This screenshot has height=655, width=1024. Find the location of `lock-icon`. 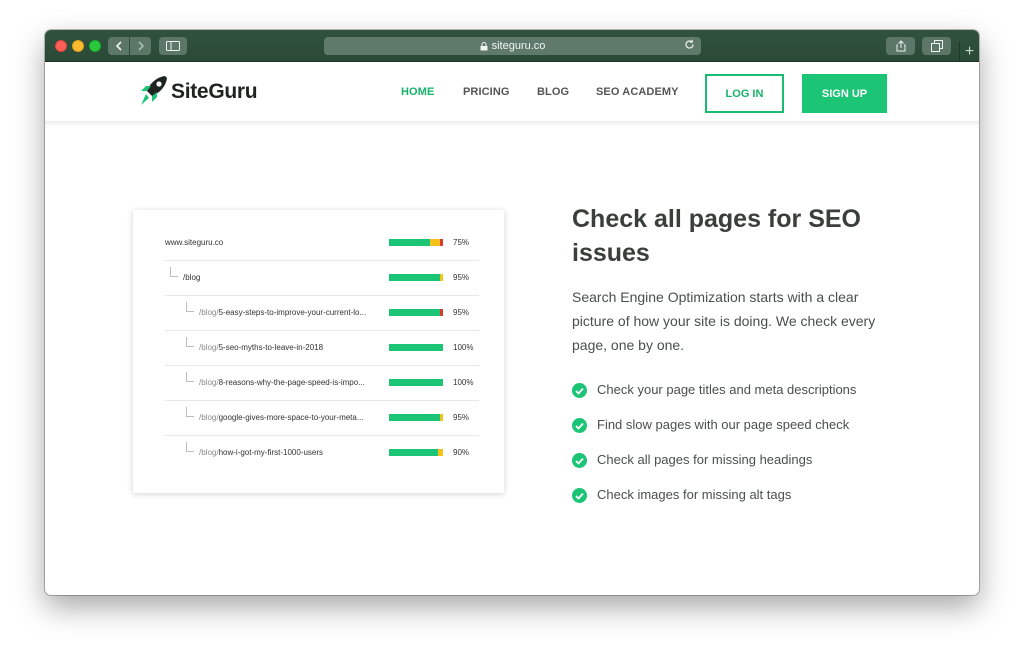

lock-icon is located at coordinates (484, 45).